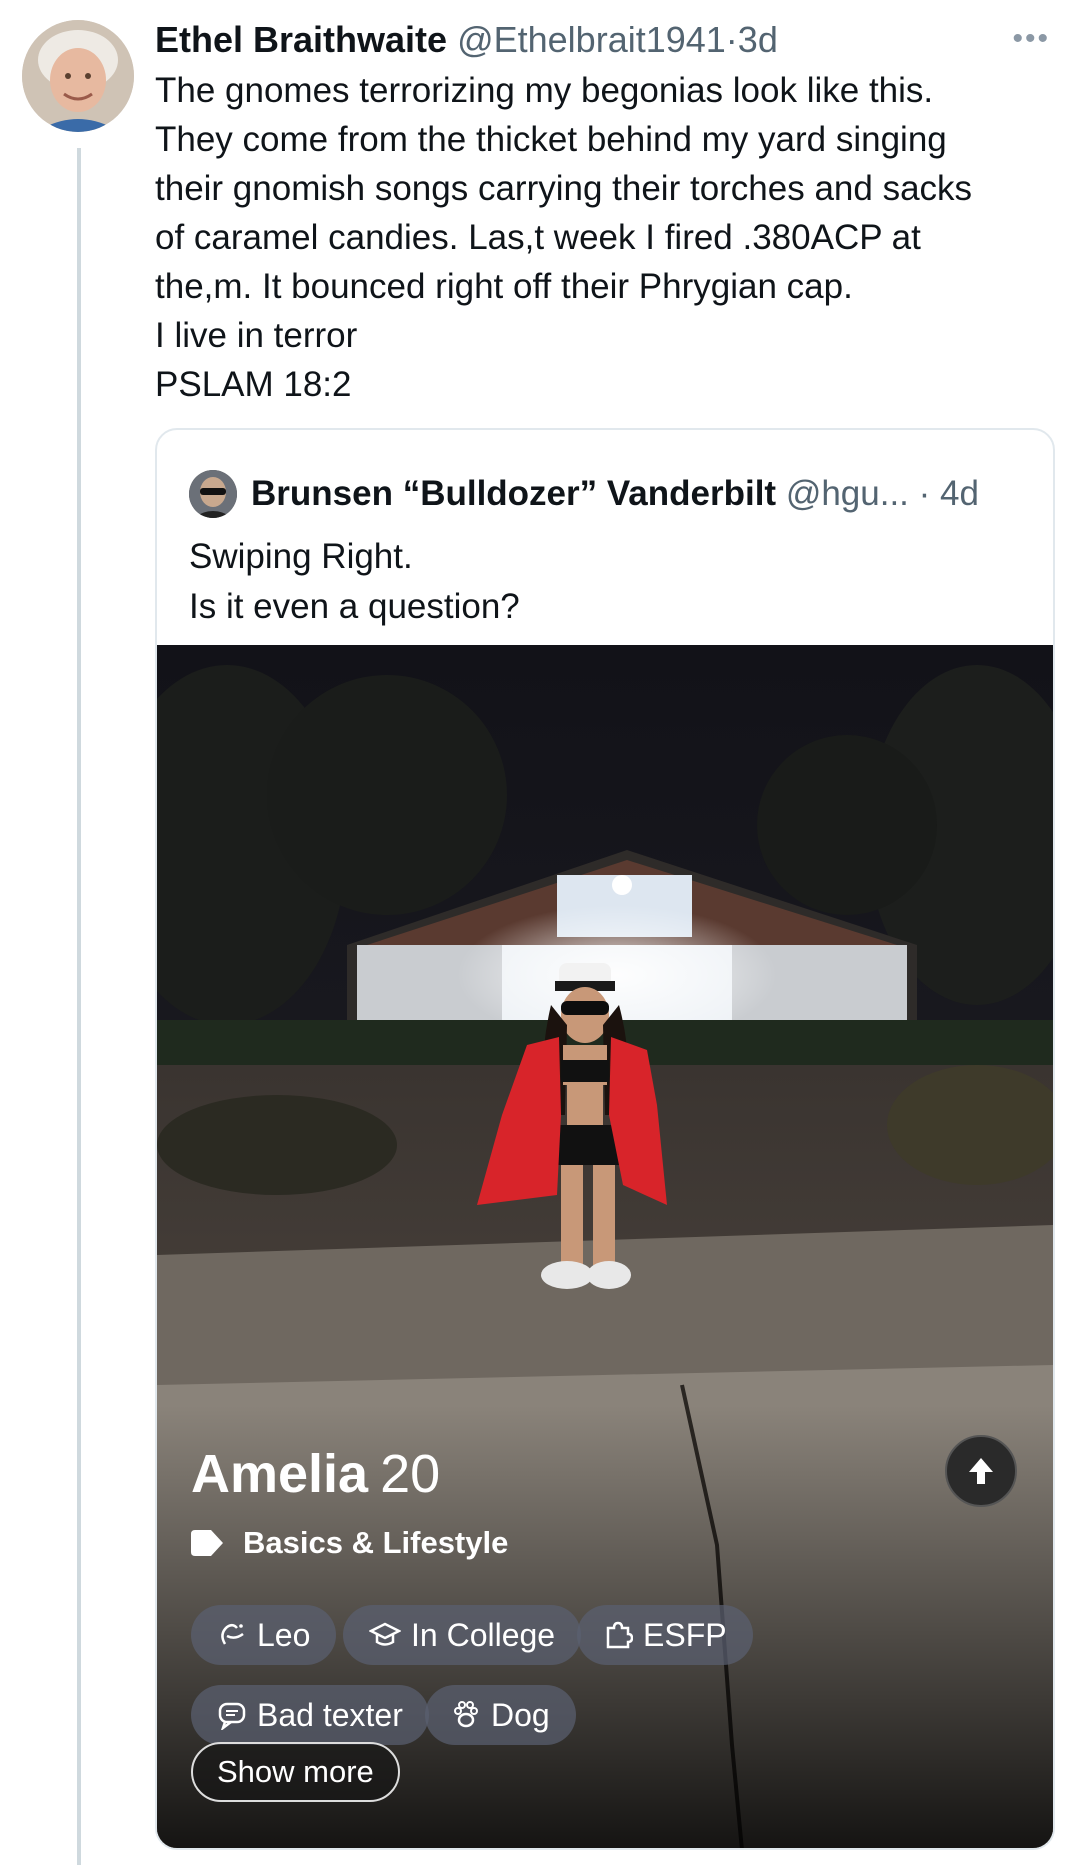 The image size is (1080, 1865). What do you see at coordinates (213, 494) in the screenshot?
I see `quote-author-avatar` at bounding box center [213, 494].